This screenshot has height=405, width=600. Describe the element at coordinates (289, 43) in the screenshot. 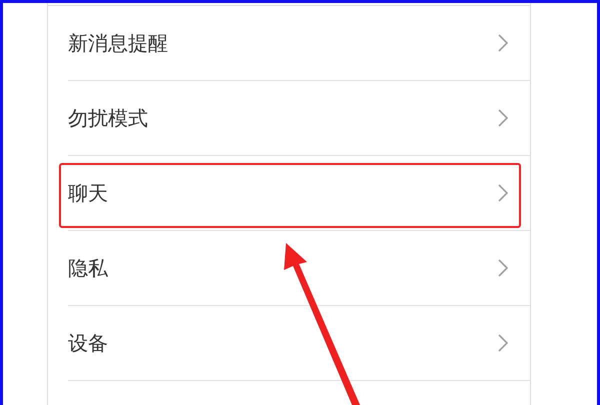

I see `settings-item: 新消息提醒` at that location.